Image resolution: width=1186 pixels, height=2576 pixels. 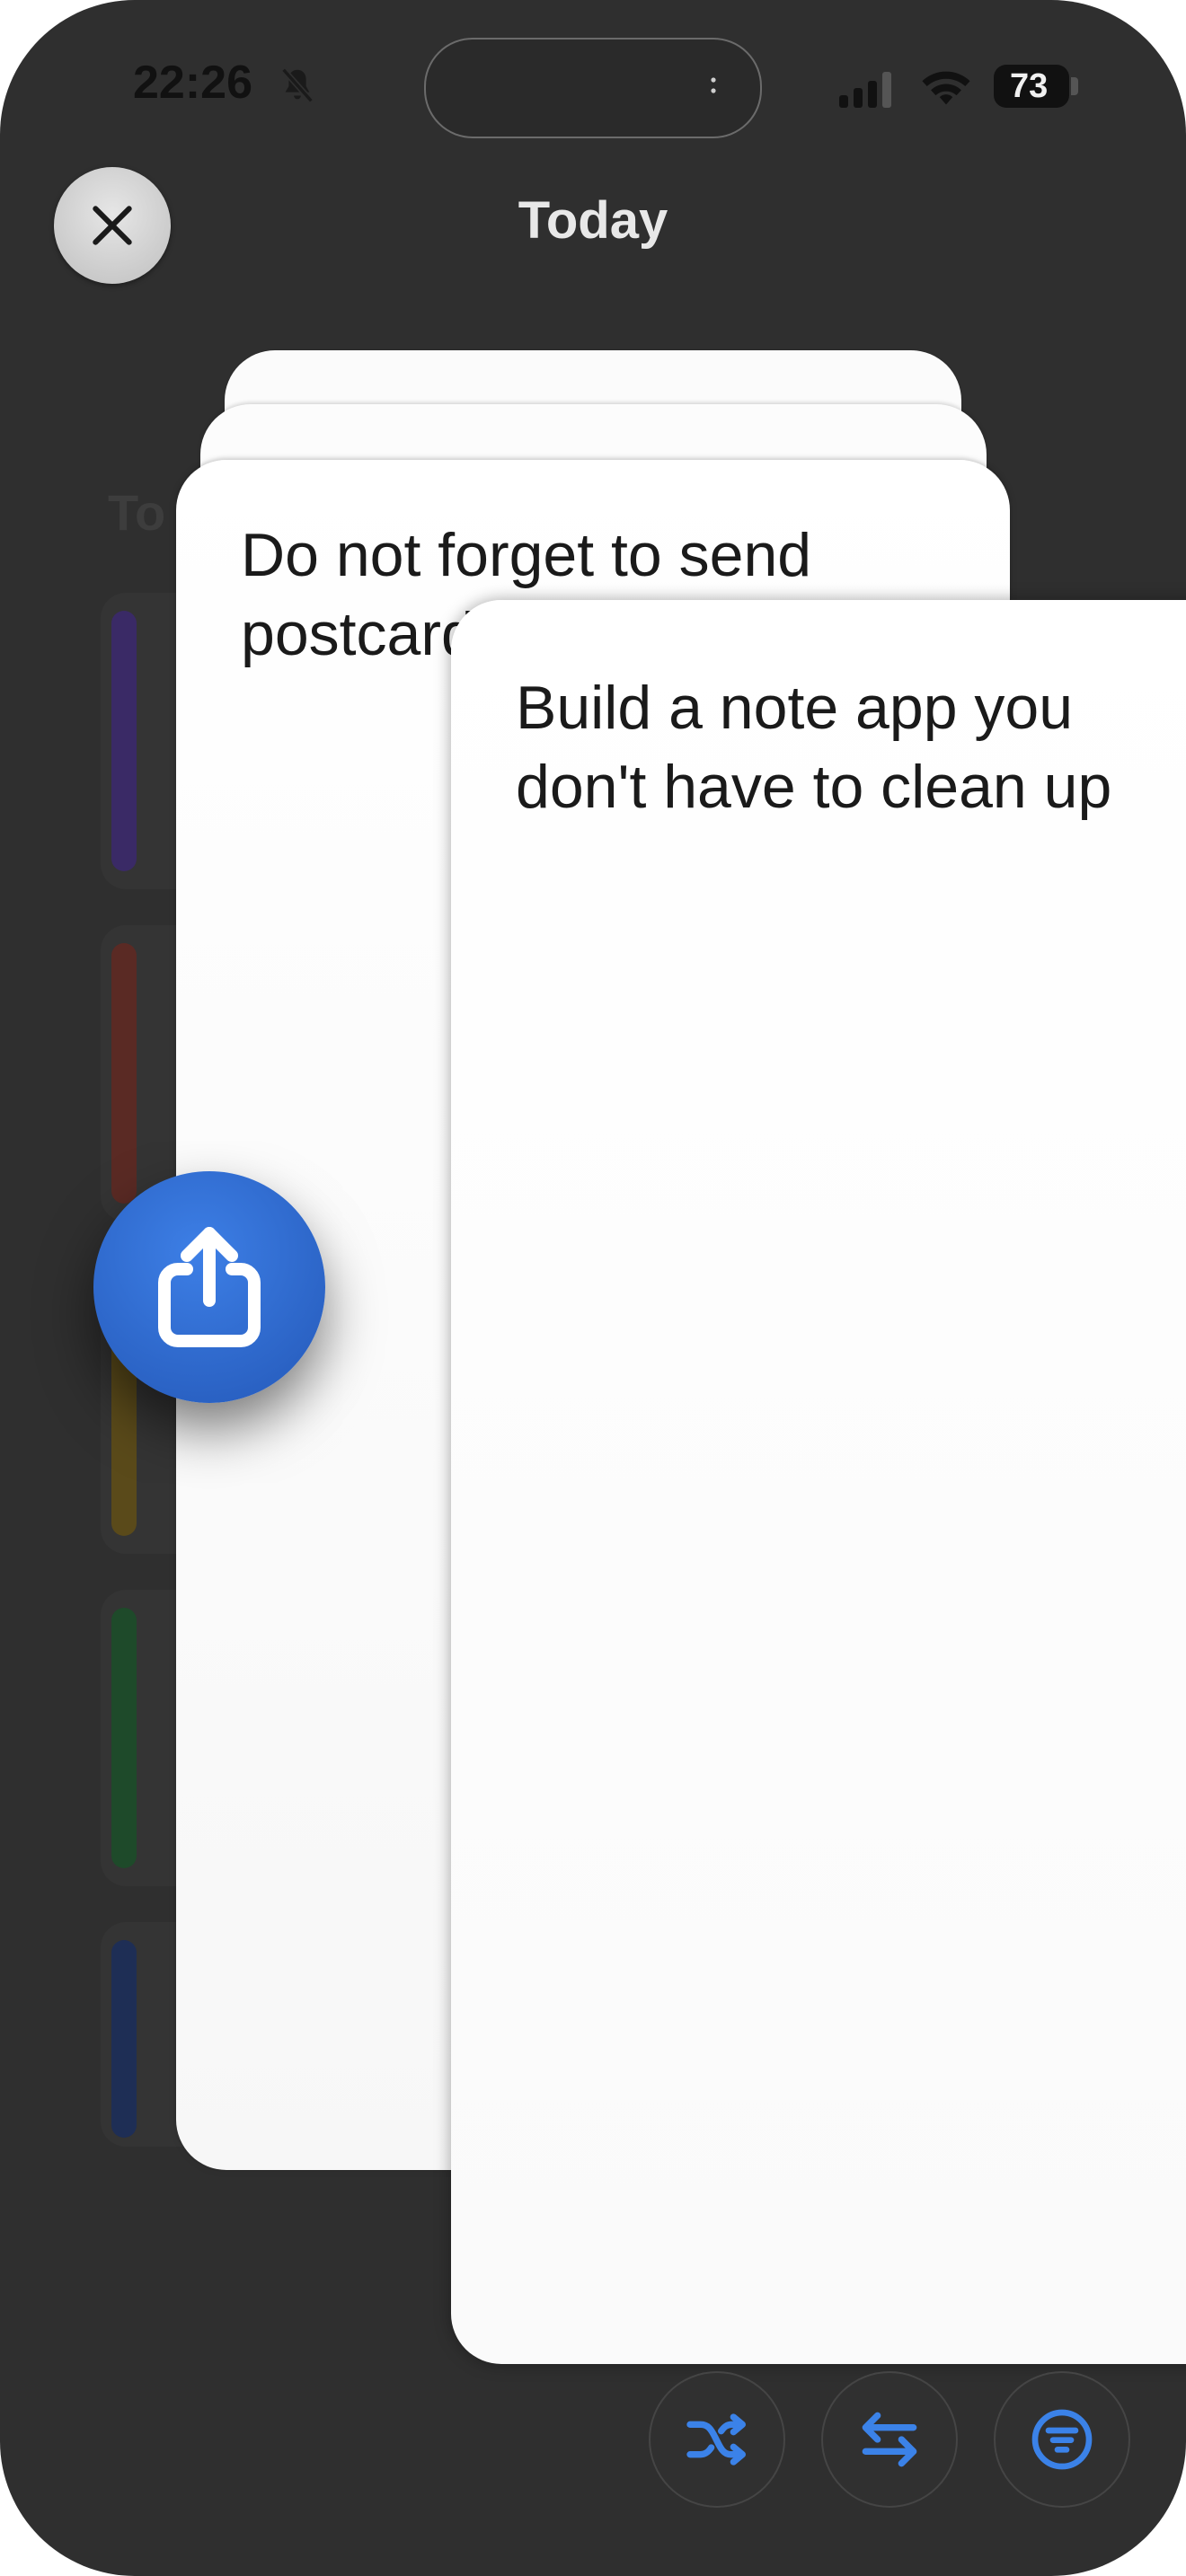 What do you see at coordinates (192, 83) in the screenshot?
I see `status-time: 22:26` at bounding box center [192, 83].